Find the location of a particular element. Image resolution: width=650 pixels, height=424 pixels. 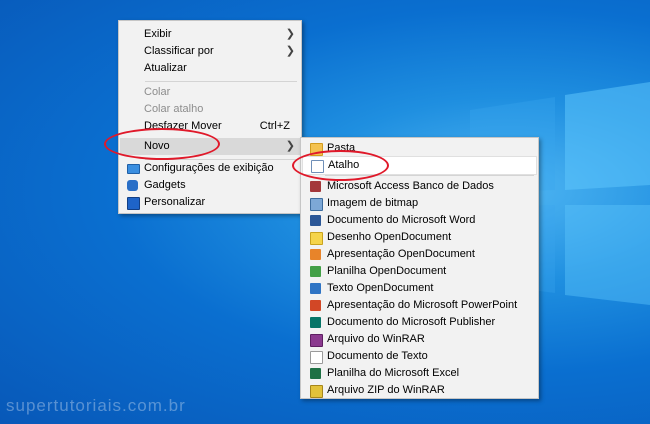

submenu-item-excel: Planilha do Microsoft Excel is located at coordinates (419, 373).